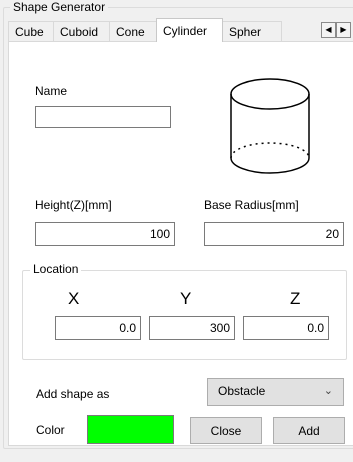 The width and height of the screenshot is (353, 462). What do you see at coordinates (74, 298) in the screenshot?
I see `x-axis-label: X` at bounding box center [74, 298].